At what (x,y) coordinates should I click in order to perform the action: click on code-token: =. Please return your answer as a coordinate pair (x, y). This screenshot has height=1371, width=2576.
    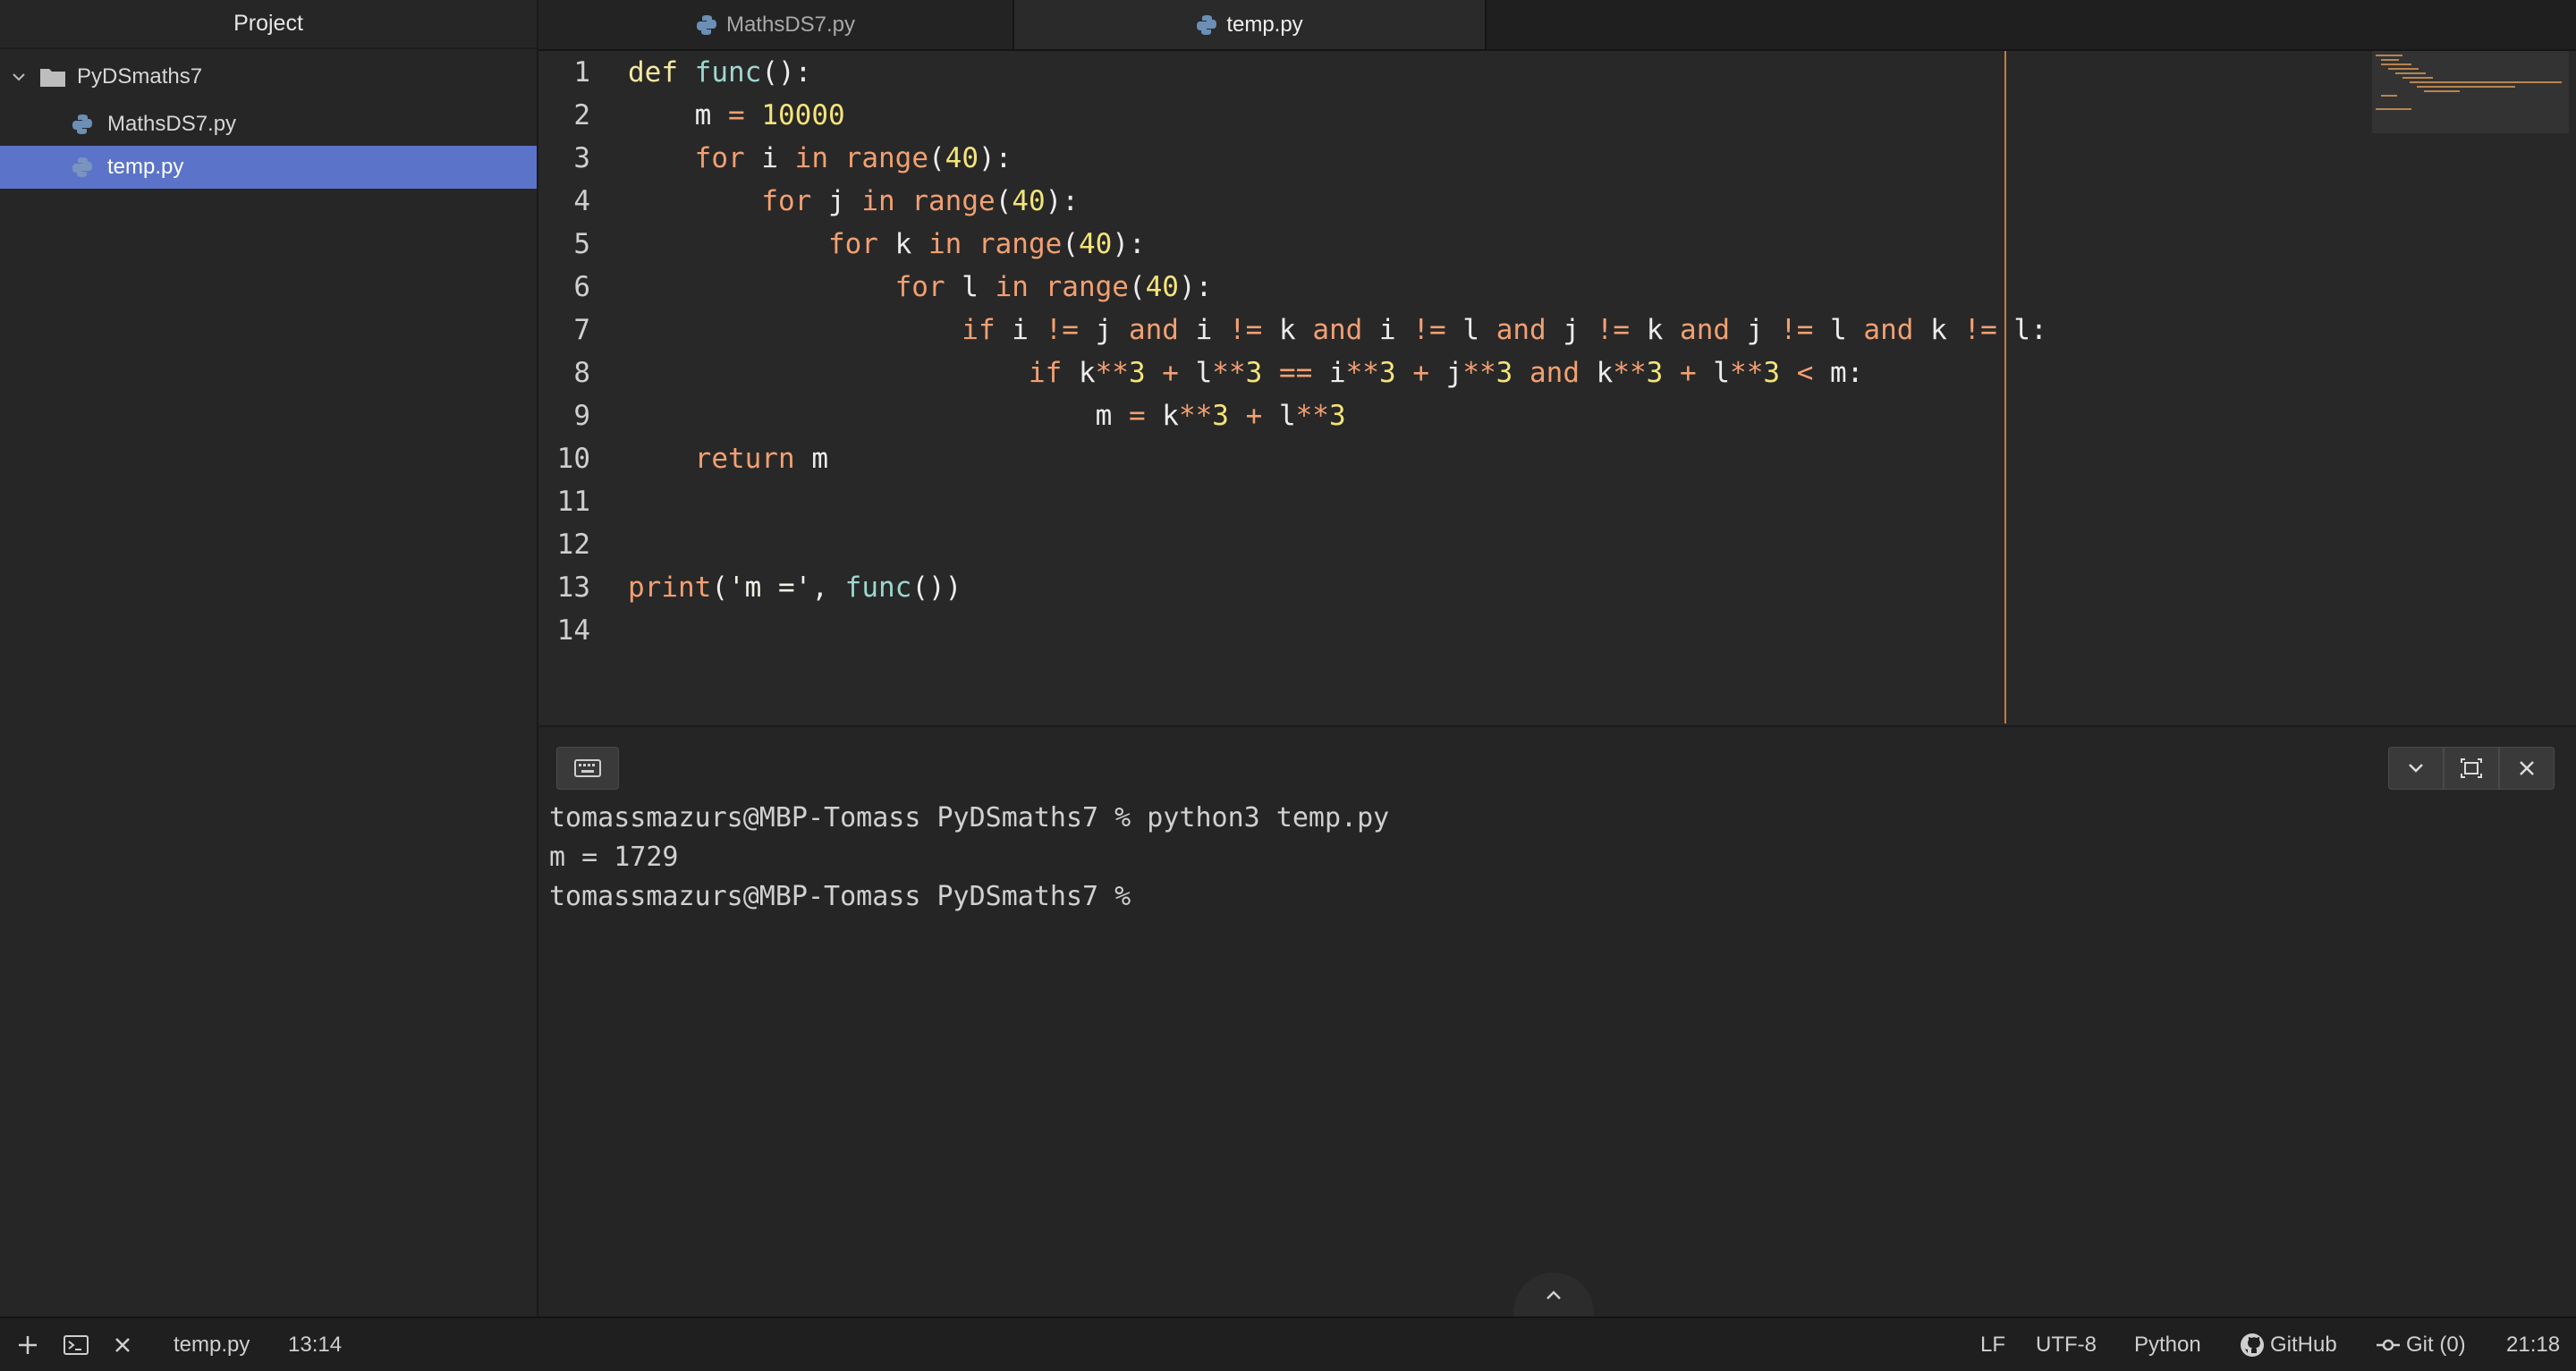
    Looking at the image, I should click on (1137, 416).